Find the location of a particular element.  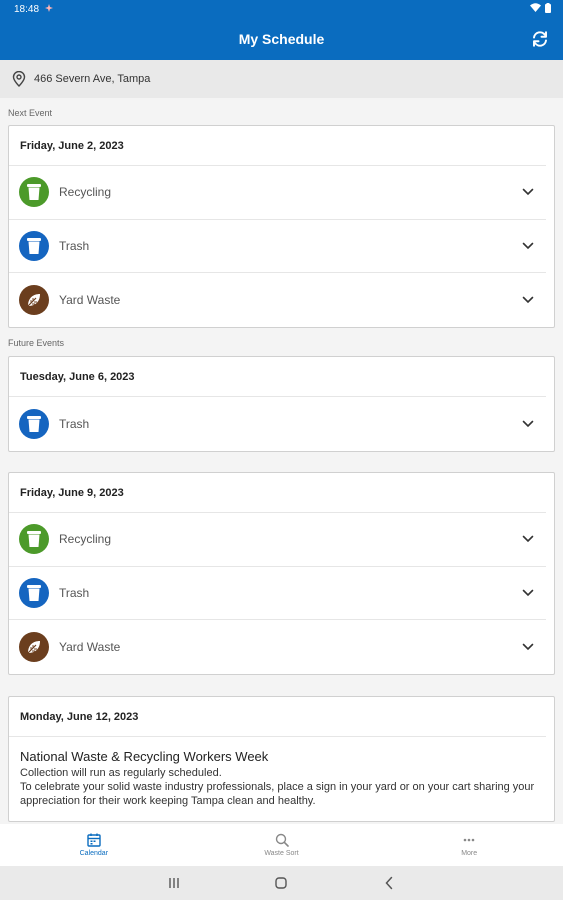

nav-waste-sort: Waste Sort is located at coordinates (282, 845).